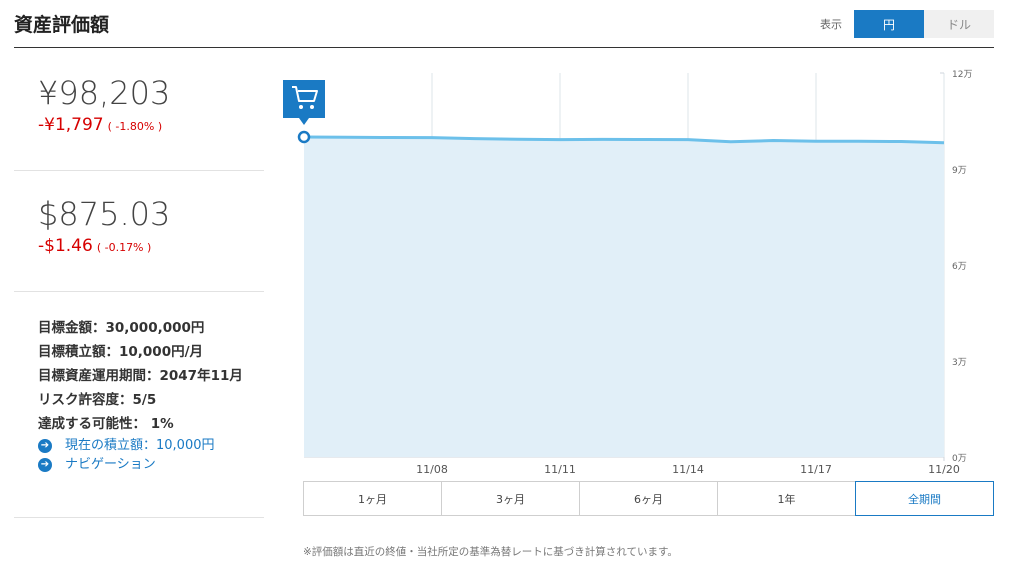 This screenshot has width=1019, height=571. I want to click on range-selector: 1ヶ月 3ヶ月 6ヶ月 1年 全期間, so click(648, 498).